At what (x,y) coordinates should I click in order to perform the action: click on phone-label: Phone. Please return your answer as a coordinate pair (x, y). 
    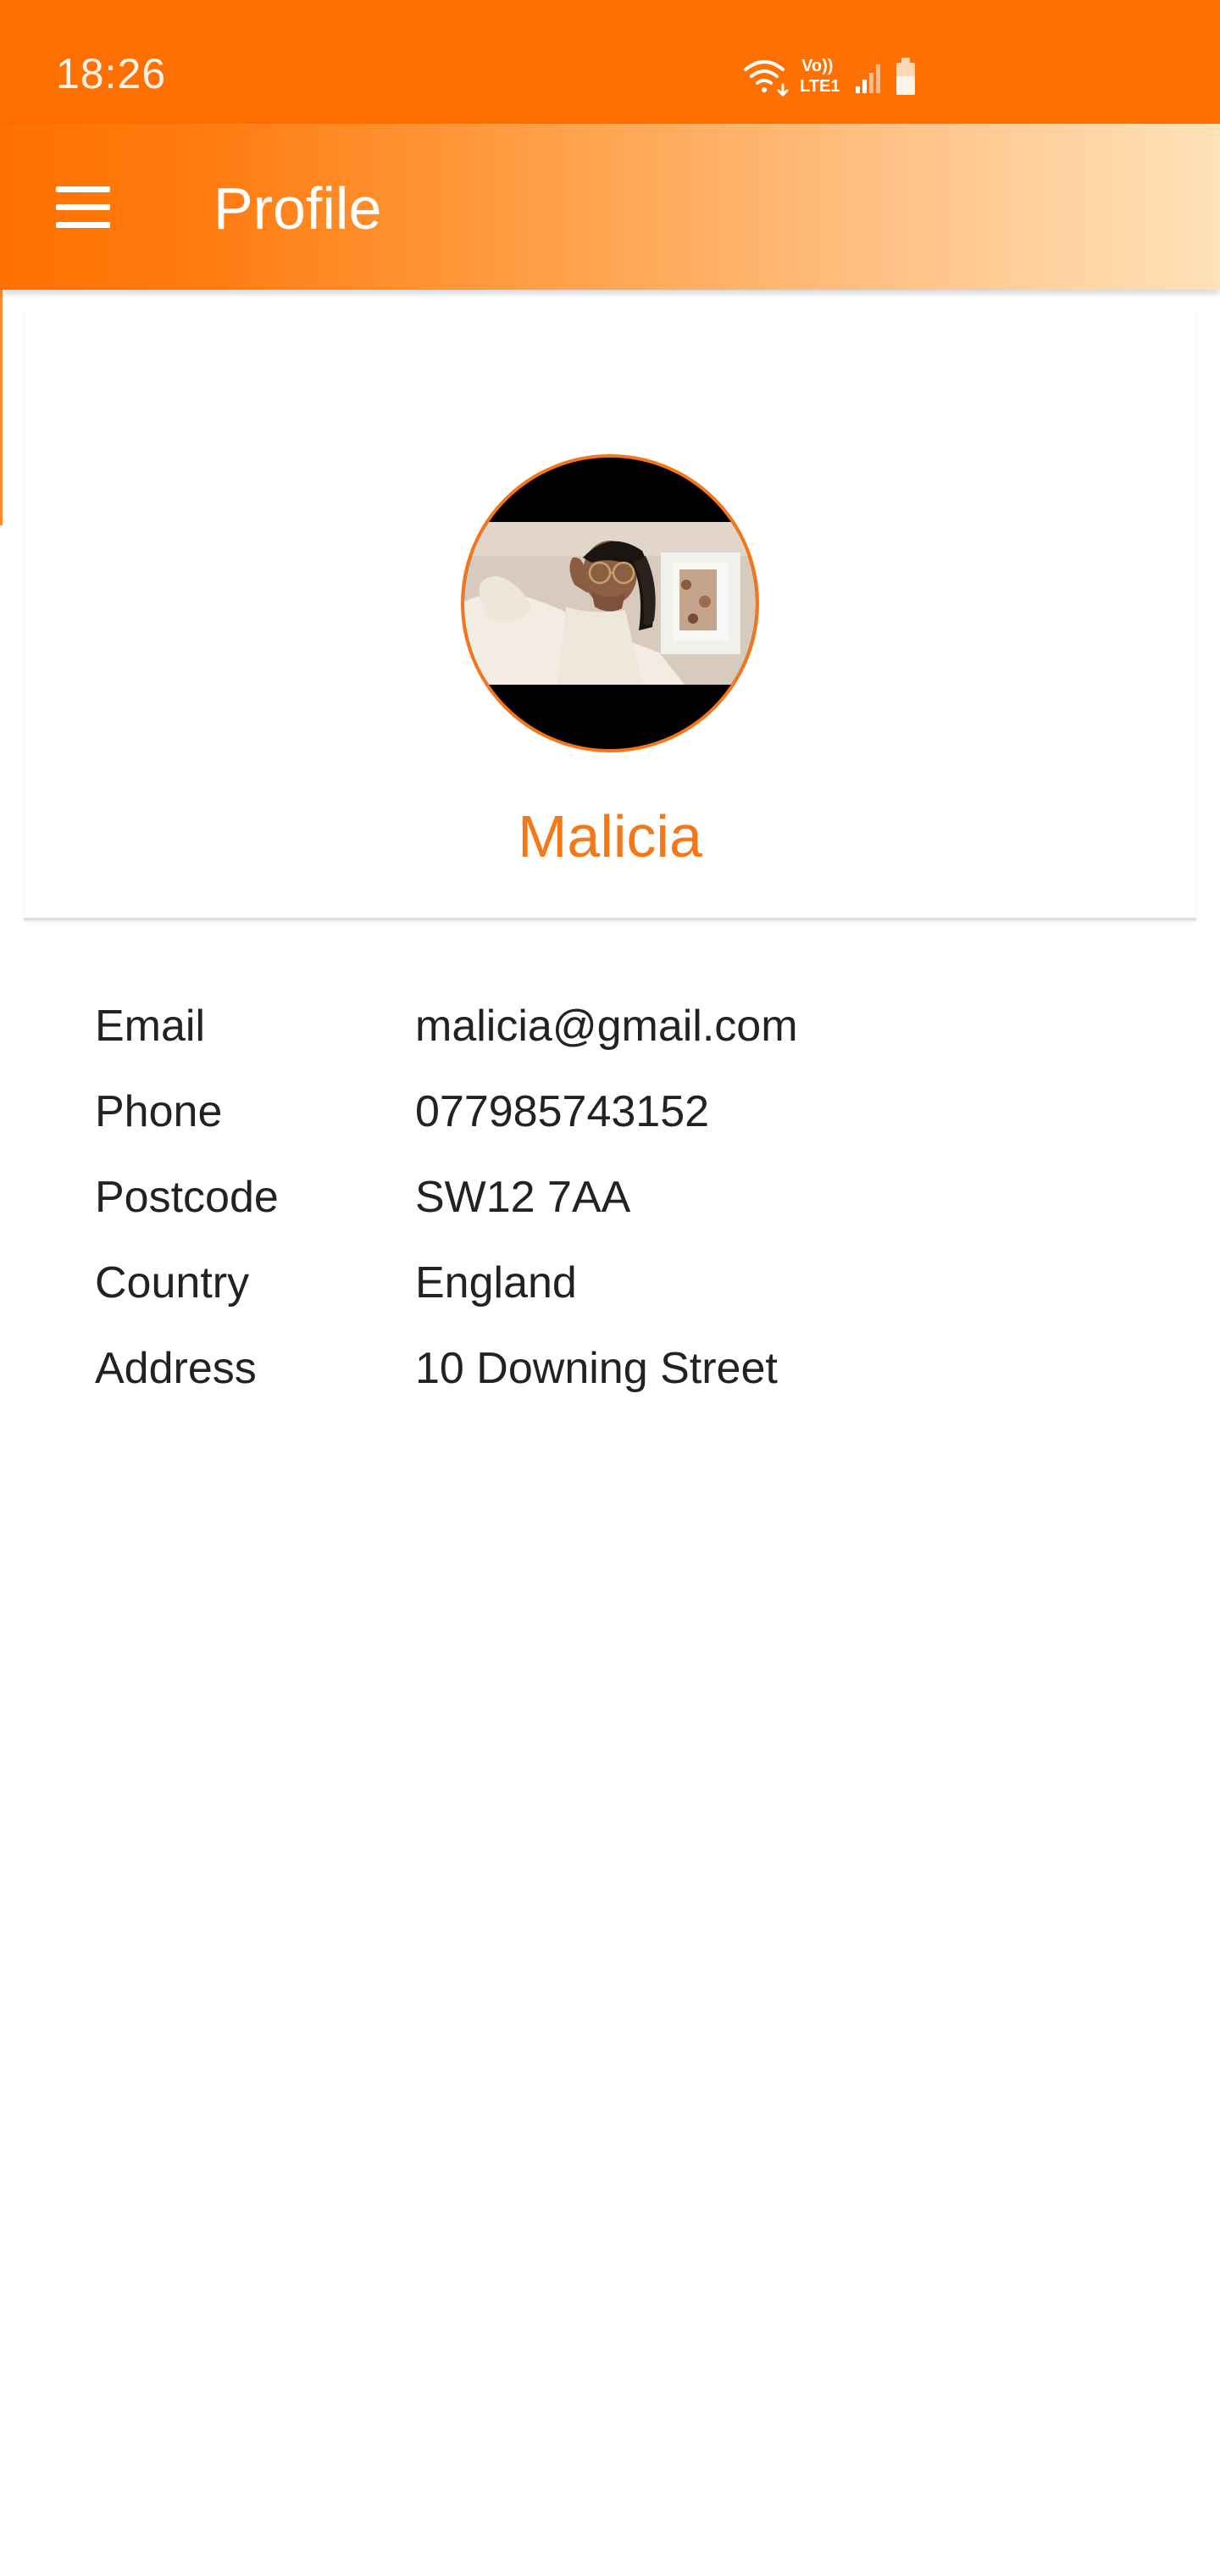
    Looking at the image, I should click on (159, 1111).